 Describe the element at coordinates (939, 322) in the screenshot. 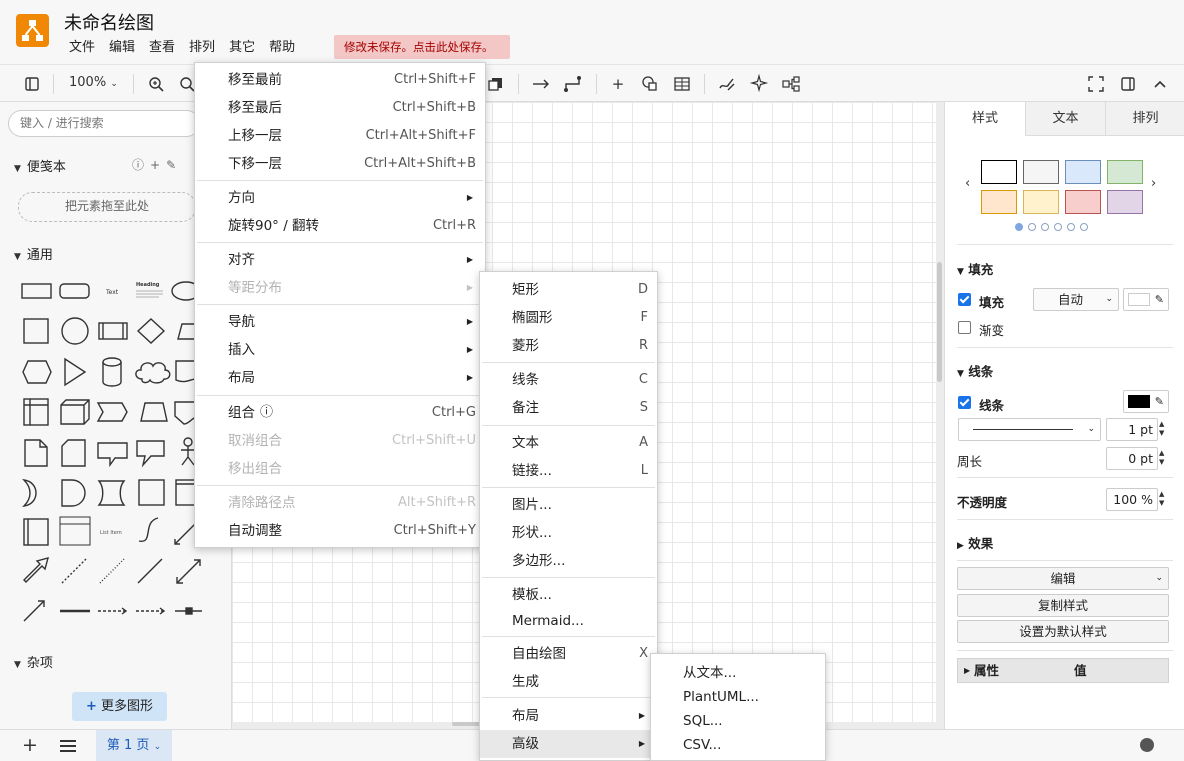

I see `vertical-scrollbar` at that location.